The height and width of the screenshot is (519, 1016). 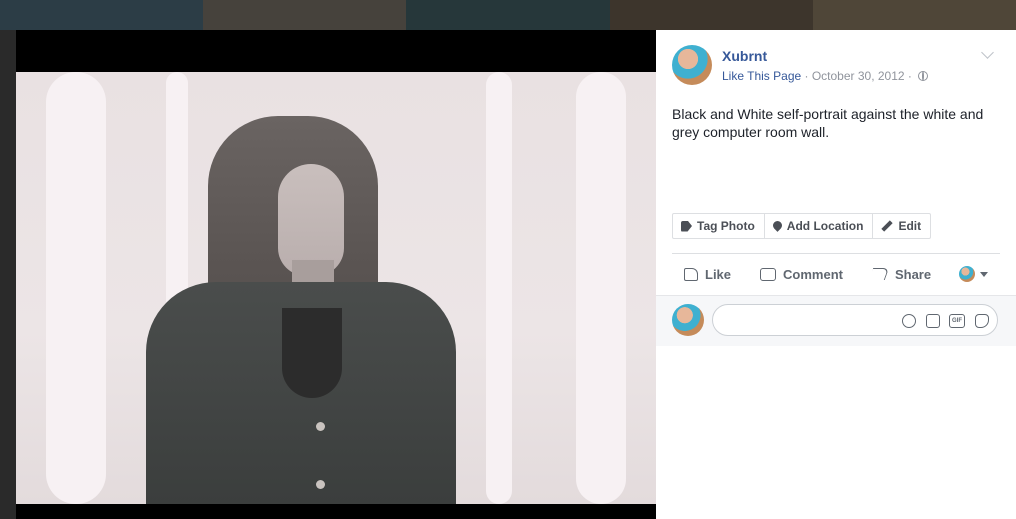 What do you see at coordinates (691, 274) in the screenshot?
I see `thumbs-up-icon` at bounding box center [691, 274].